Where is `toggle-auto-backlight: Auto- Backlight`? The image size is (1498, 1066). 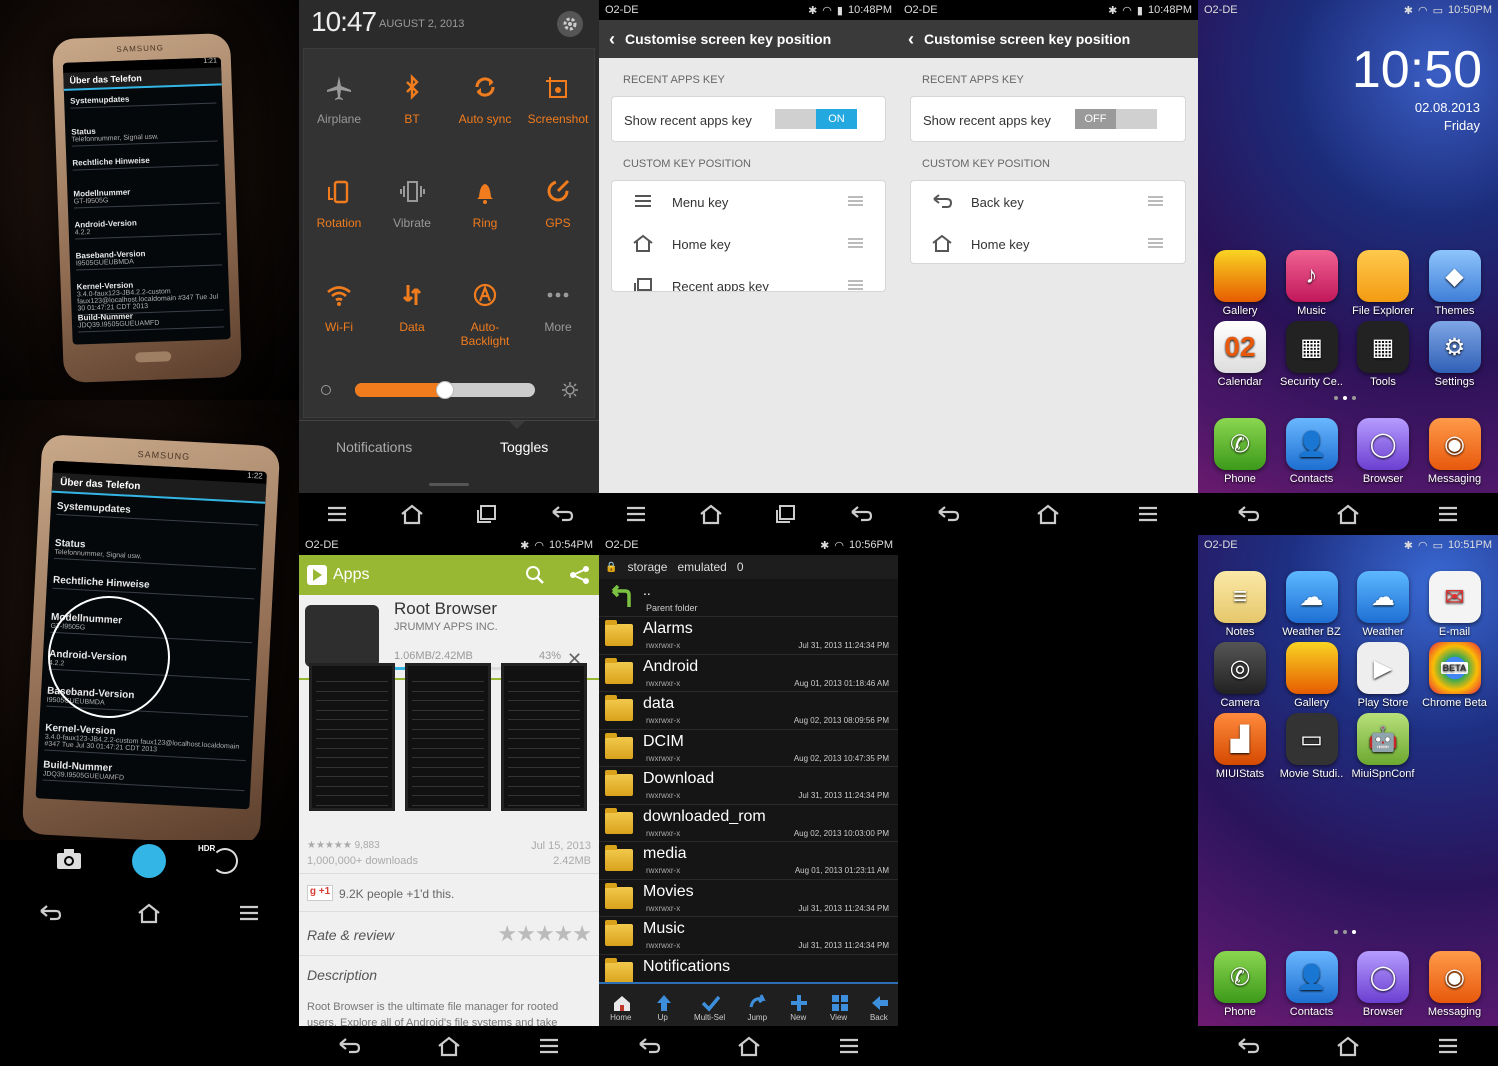 toggle-auto-backlight: Auto- Backlight is located at coordinates (485, 306).